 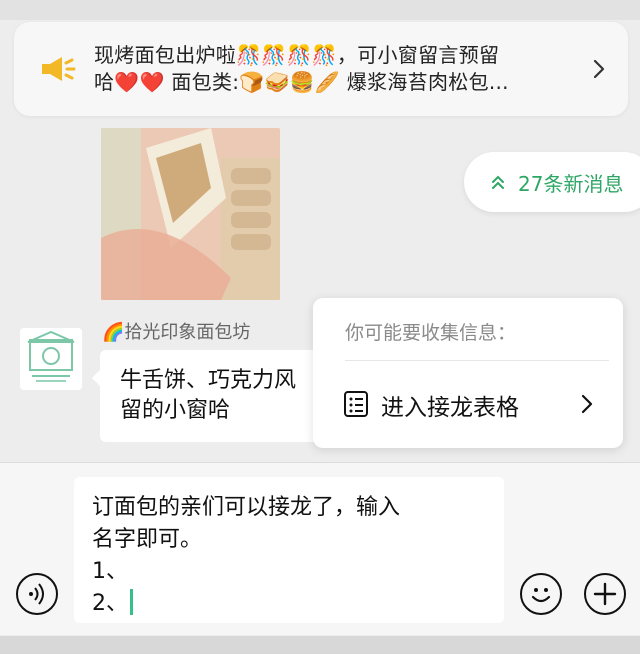 I want to click on voice-icon, so click(x=36, y=594).